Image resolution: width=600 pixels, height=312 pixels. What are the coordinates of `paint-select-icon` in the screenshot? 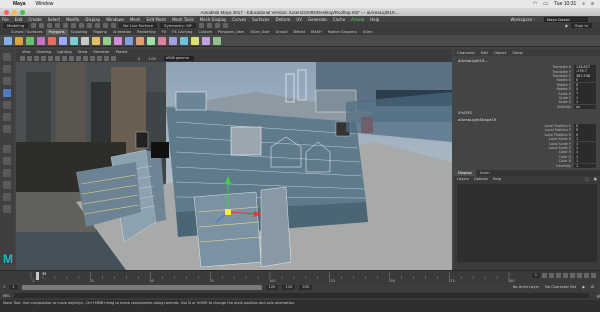 It's located at (7, 81).